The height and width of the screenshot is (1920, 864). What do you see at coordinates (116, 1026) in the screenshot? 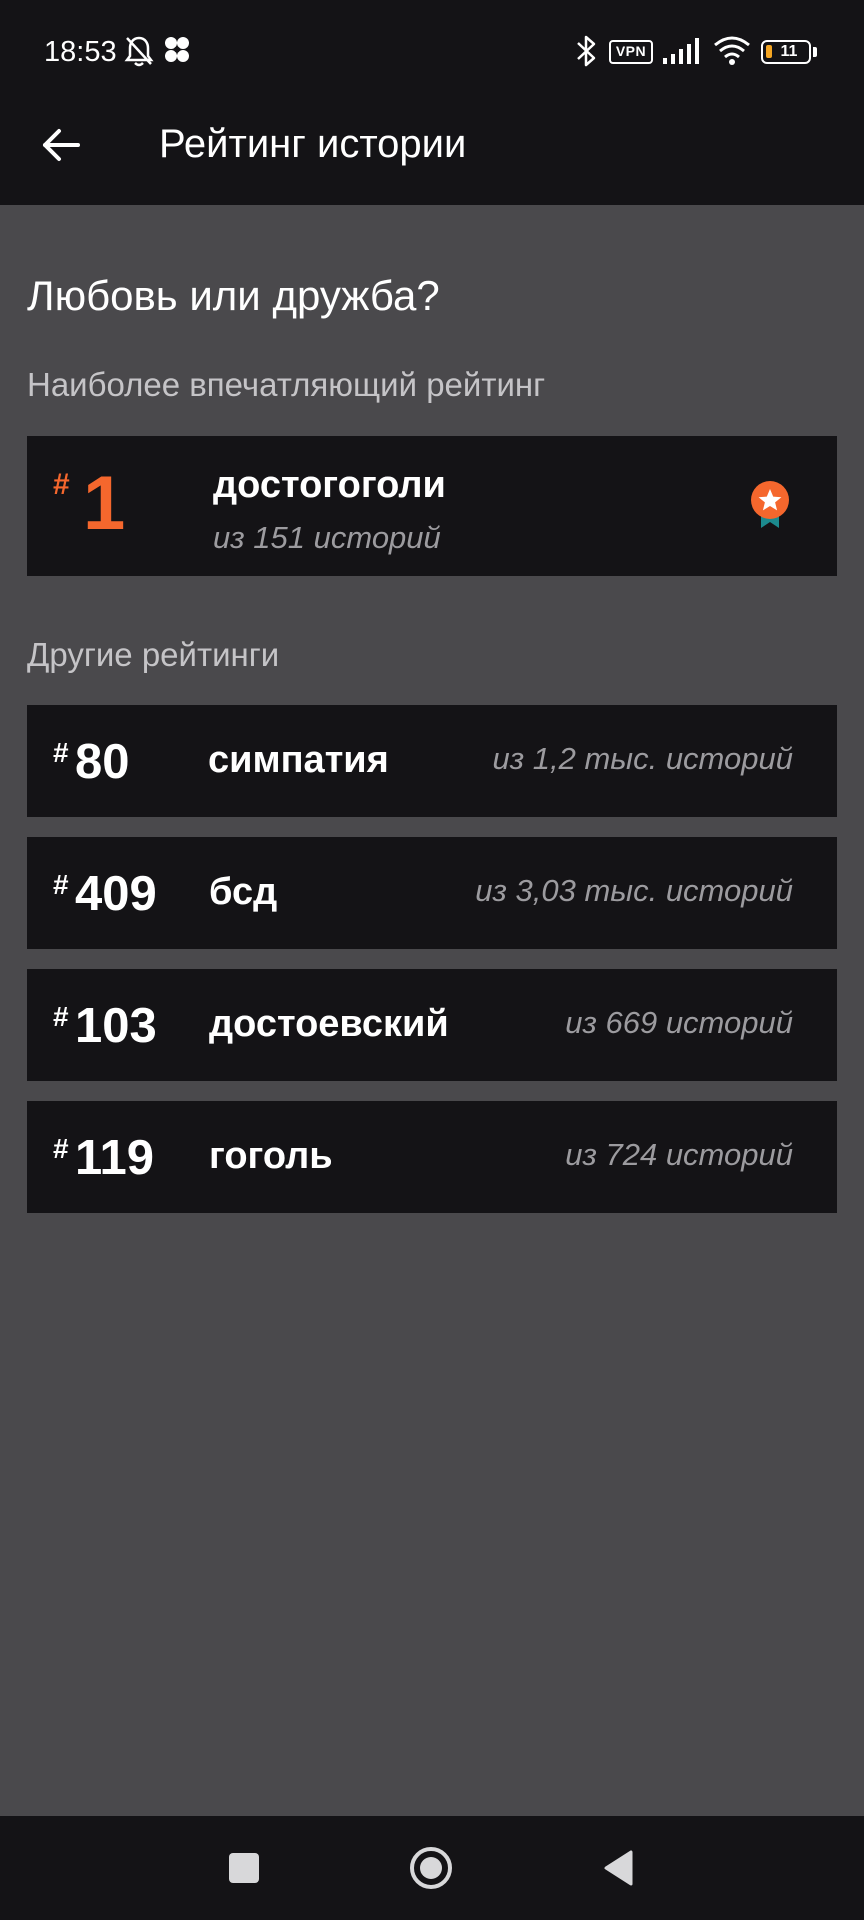
I see `rank-number: 103` at bounding box center [116, 1026].